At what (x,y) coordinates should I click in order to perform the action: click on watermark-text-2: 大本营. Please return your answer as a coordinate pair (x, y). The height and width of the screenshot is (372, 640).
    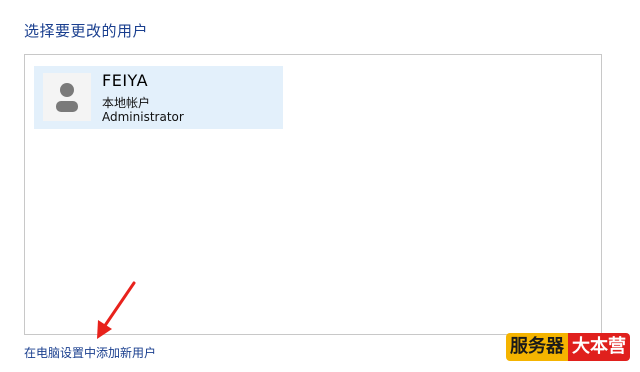
    Looking at the image, I should click on (599, 347).